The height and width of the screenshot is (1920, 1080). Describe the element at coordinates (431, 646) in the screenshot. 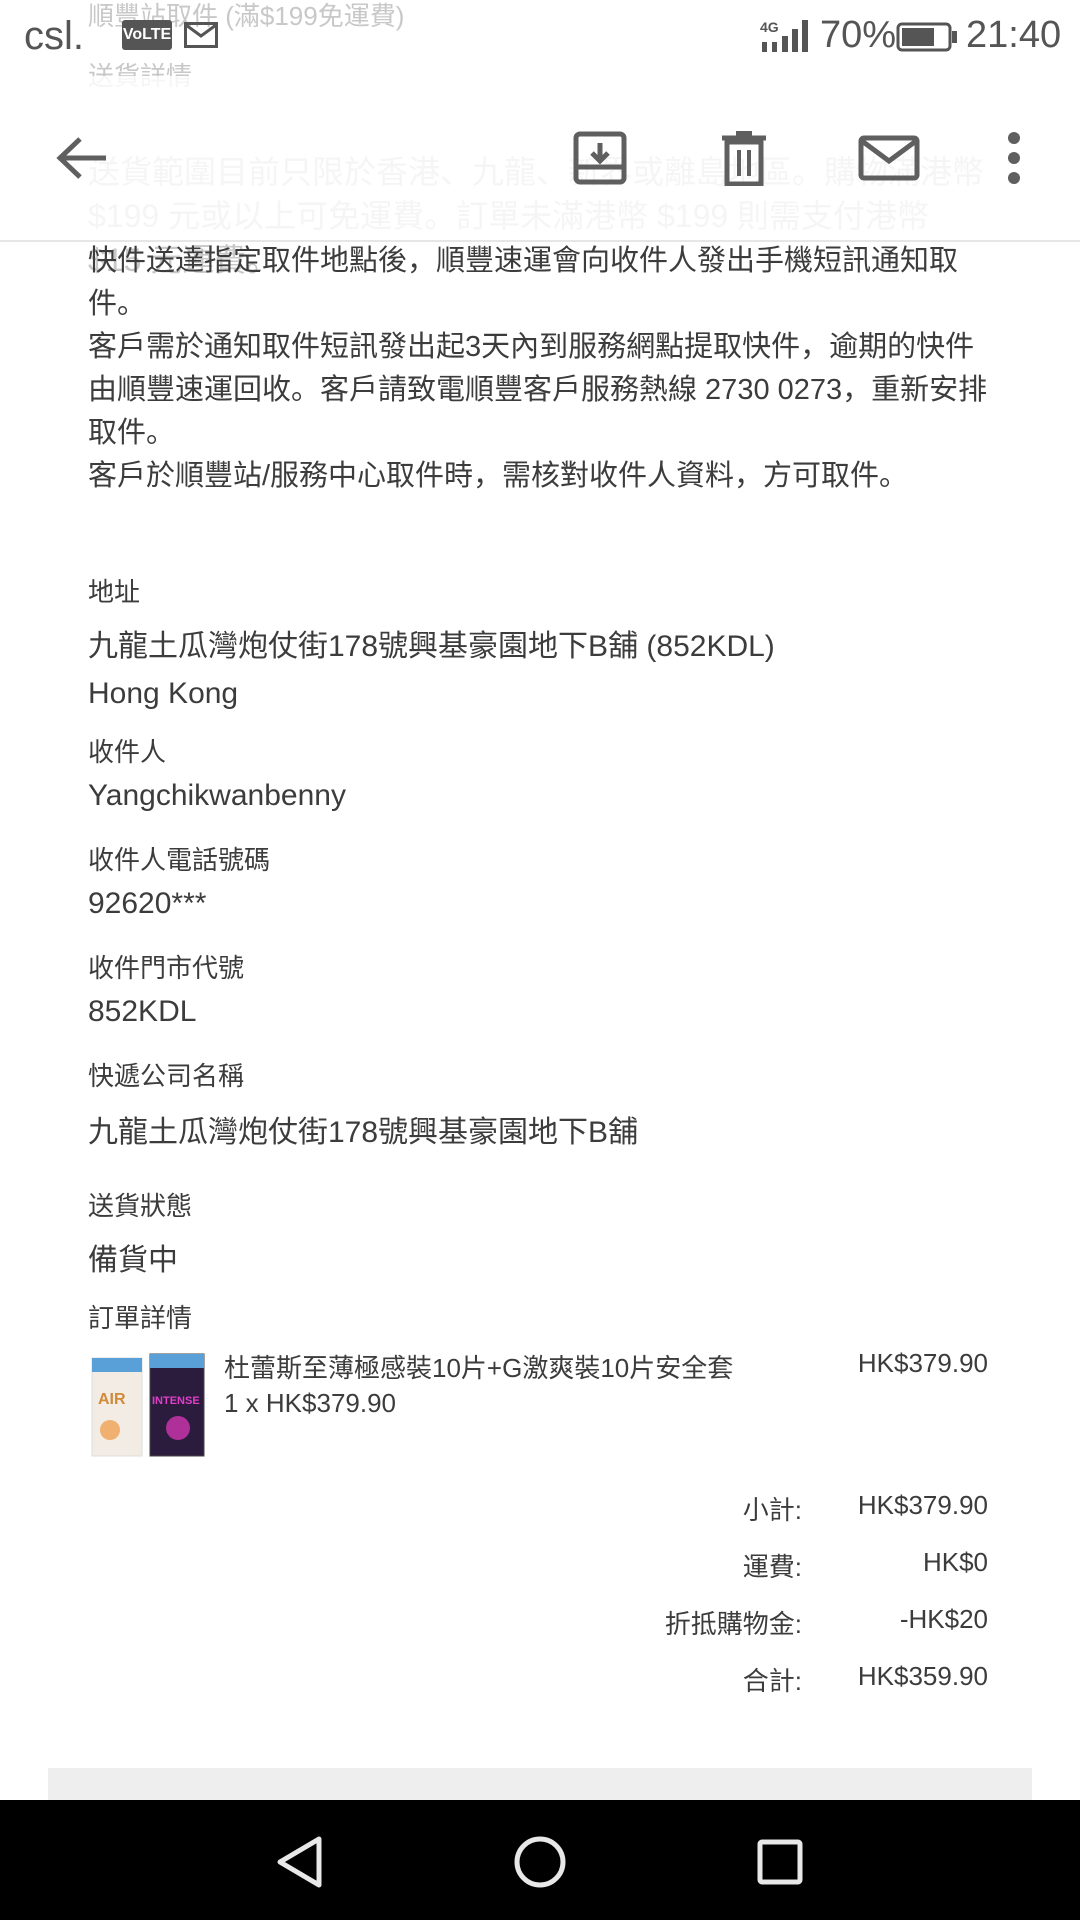

I see `address-line-1: 九龍土瓜灣炮仗街178號興基豪園地下B舖 (852KDL)` at that location.